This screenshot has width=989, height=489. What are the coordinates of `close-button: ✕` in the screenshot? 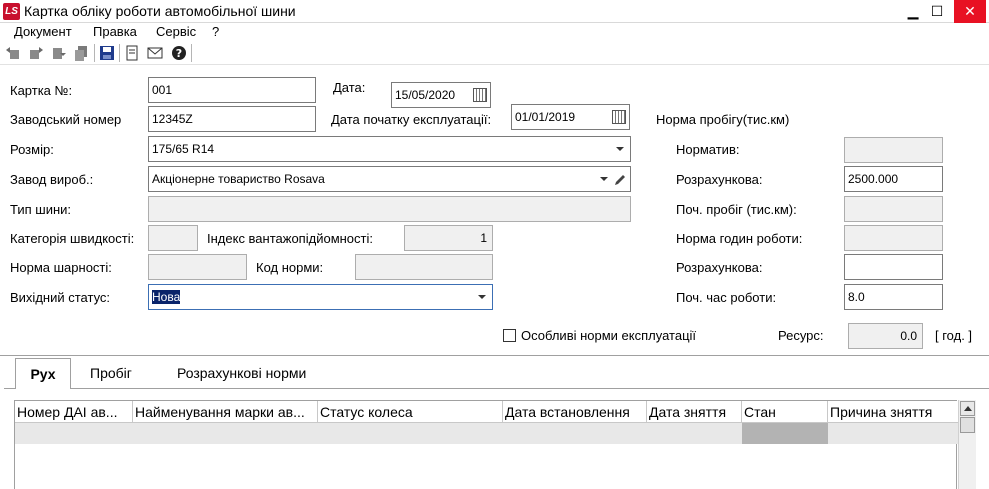 It's located at (970, 11).